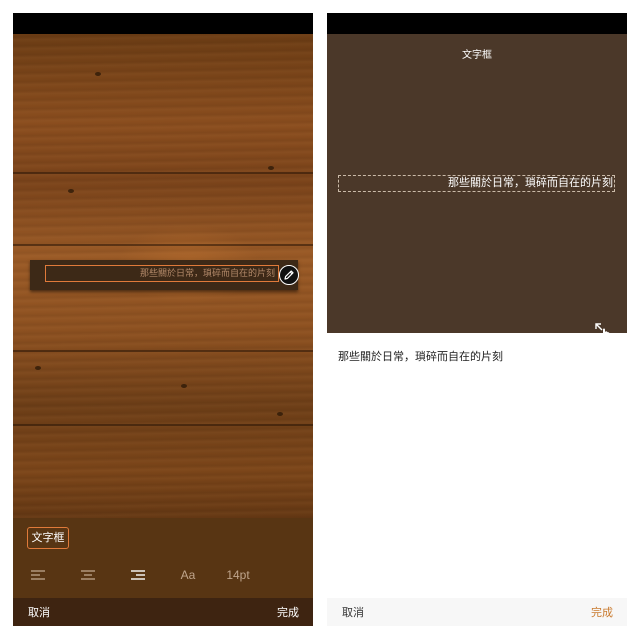 This screenshot has width=640, height=640. What do you see at coordinates (420, 356) in the screenshot?
I see `text-input-field: 那些關於日常，瑣碎而自在的片刻` at bounding box center [420, 356].